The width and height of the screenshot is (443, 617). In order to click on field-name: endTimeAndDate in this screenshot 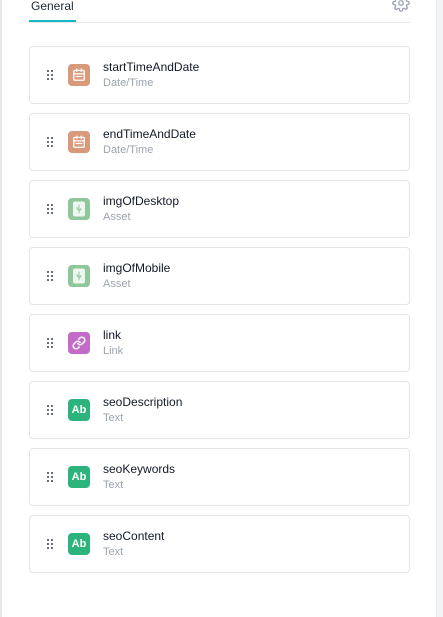, I will do `click(149, 134)`.